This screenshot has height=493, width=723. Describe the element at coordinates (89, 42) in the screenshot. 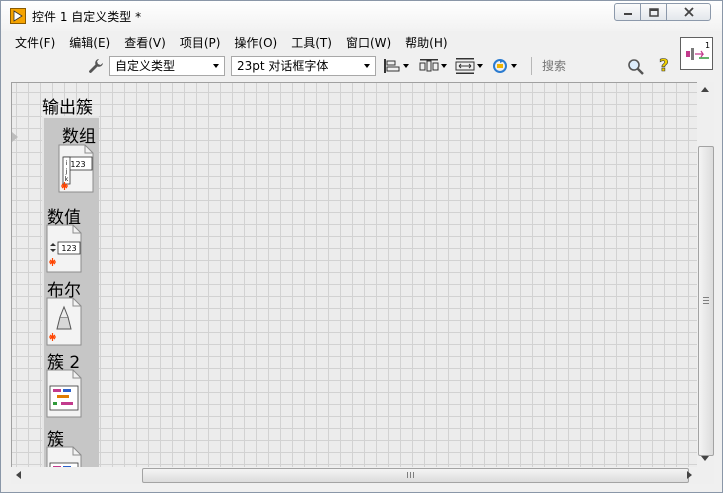

I see `menu-edit: 编辑(E)` at that location.